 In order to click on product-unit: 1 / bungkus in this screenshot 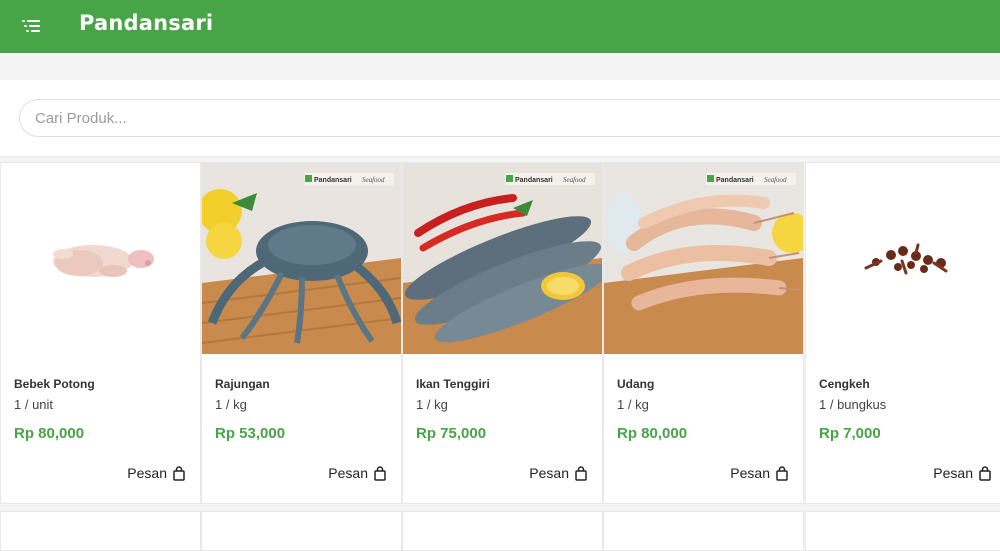, I will do `click(853, 404)`.